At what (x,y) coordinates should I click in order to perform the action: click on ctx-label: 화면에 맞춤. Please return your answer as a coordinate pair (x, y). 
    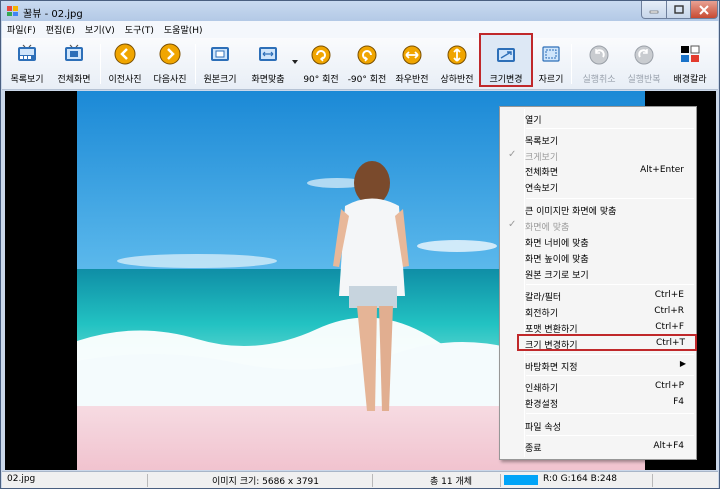
    Looking at the image, I should click on (547, 228).